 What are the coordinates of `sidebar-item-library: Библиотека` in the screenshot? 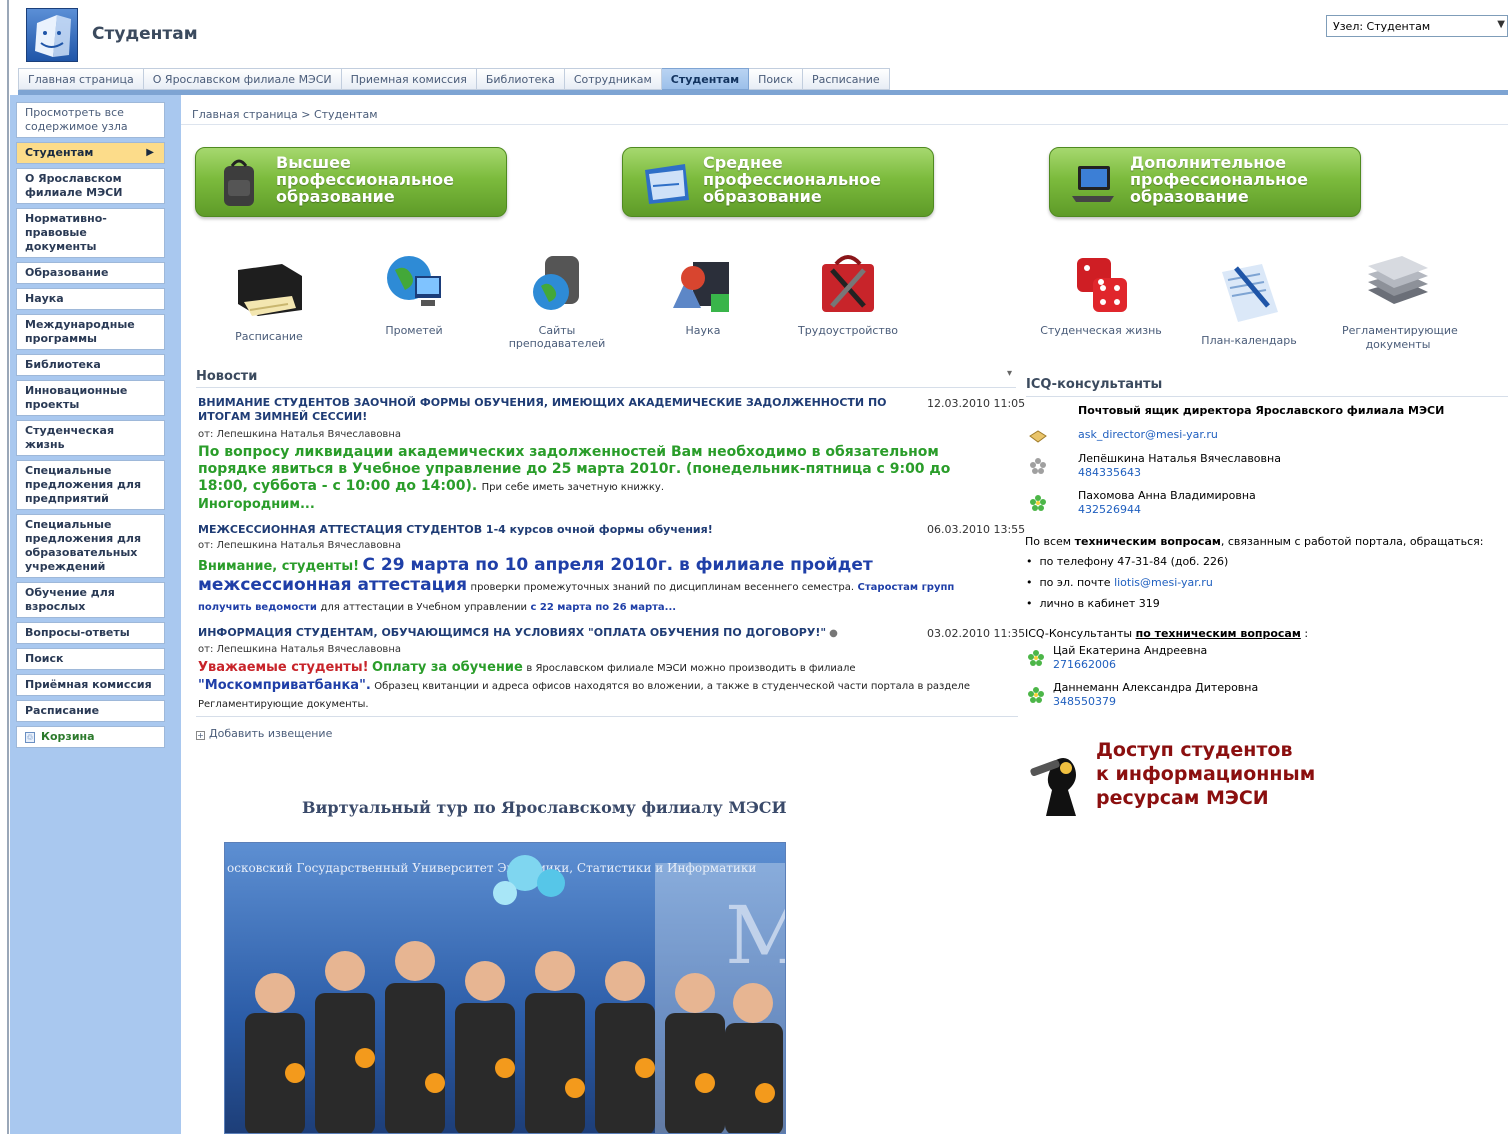 It's located at (90, 365).